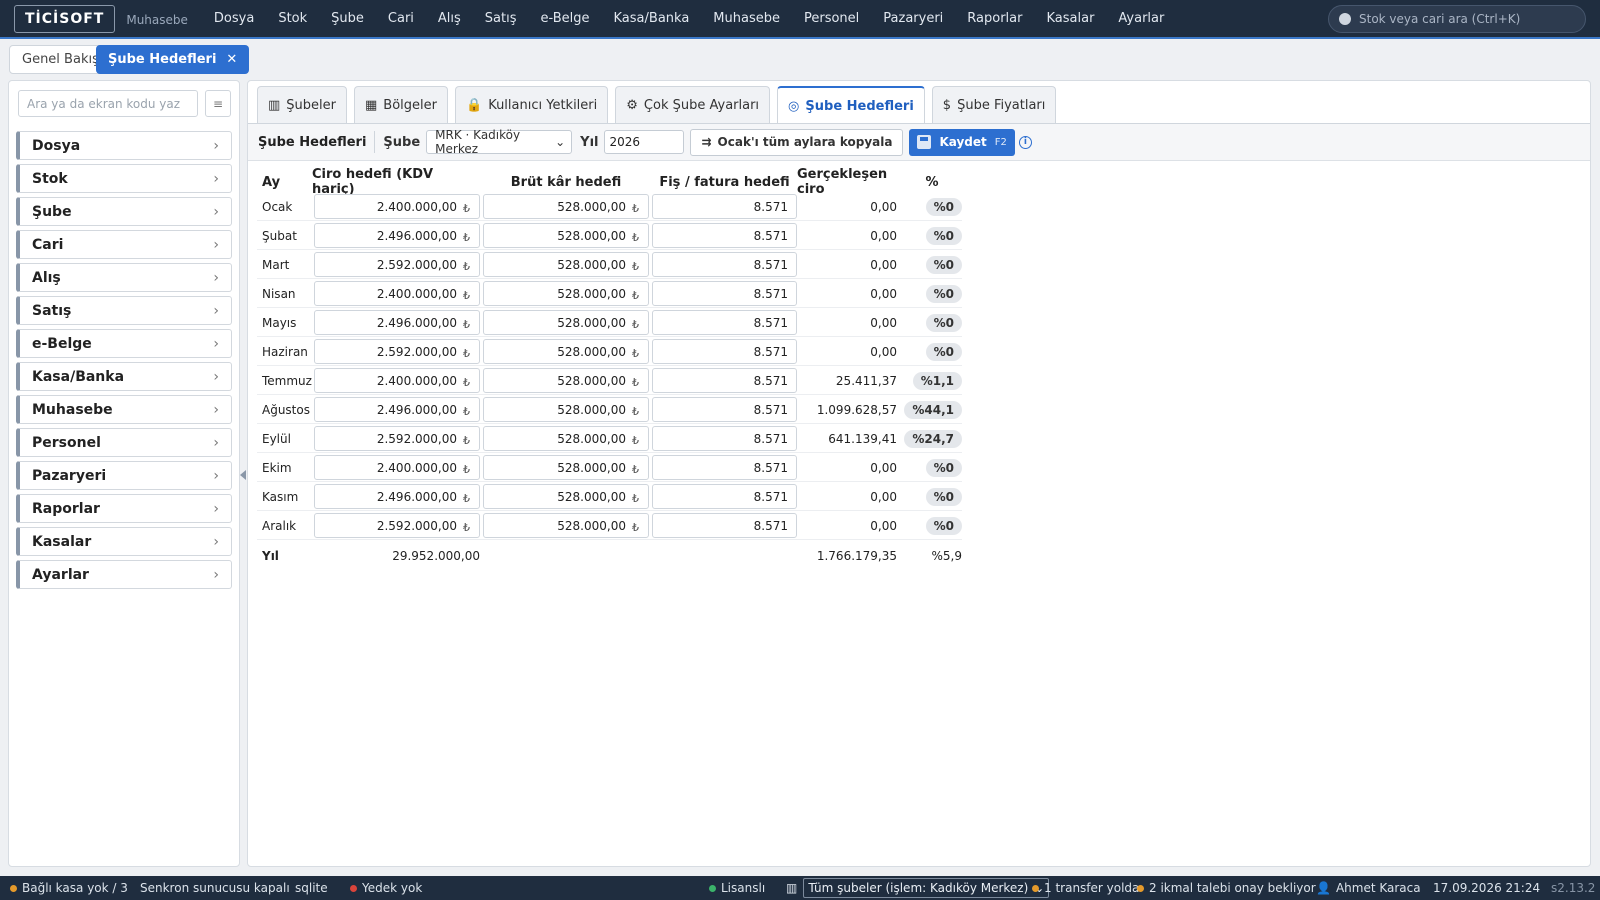  Describe the element at coordinates (693, 104) in the screenshot. I see `tab-gear: ⚙ Çok Şube Ayarları` at that location.